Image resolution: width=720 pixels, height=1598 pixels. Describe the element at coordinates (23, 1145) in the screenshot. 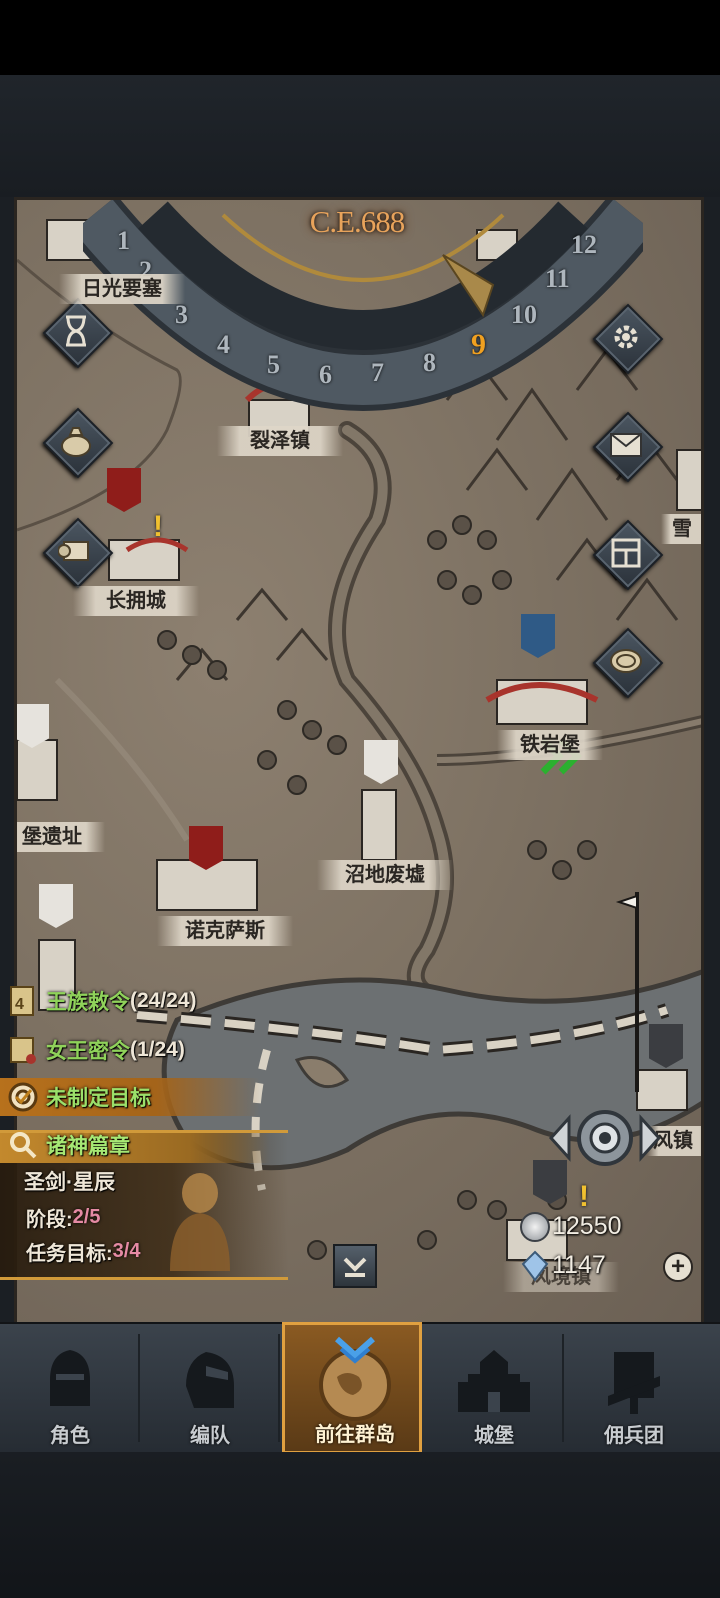

I see `search-icon` at that location.